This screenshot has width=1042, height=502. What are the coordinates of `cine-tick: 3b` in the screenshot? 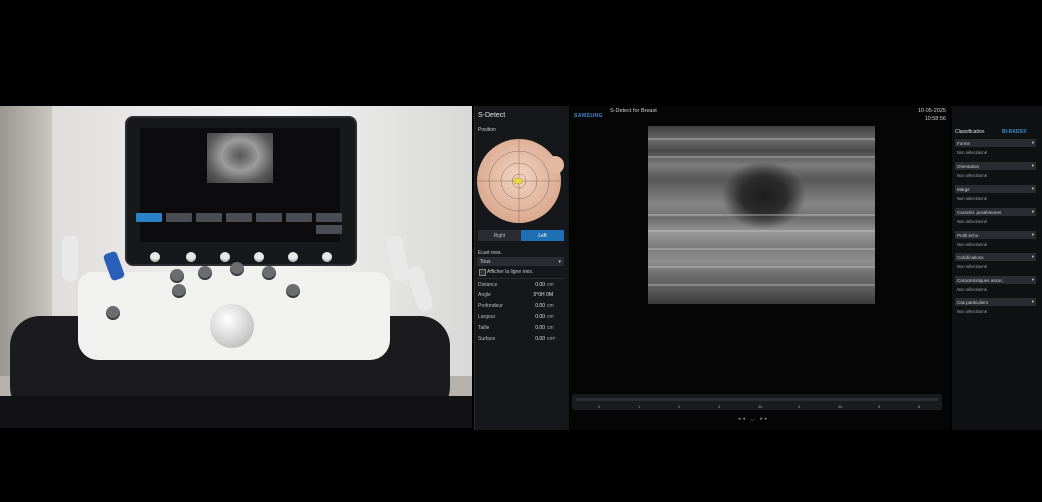 It's located at (760, 406).